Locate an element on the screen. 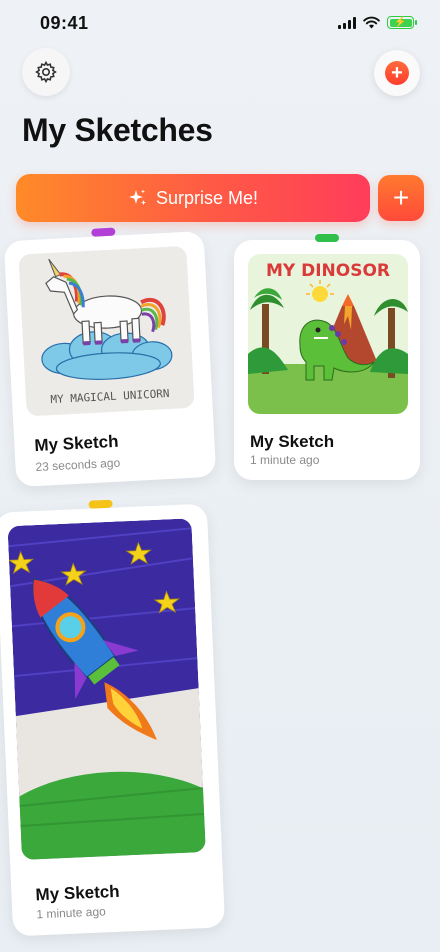 The width and height of the screenshot is (440, 952). page-title: My Sketches is located at coordinates (117, 130).